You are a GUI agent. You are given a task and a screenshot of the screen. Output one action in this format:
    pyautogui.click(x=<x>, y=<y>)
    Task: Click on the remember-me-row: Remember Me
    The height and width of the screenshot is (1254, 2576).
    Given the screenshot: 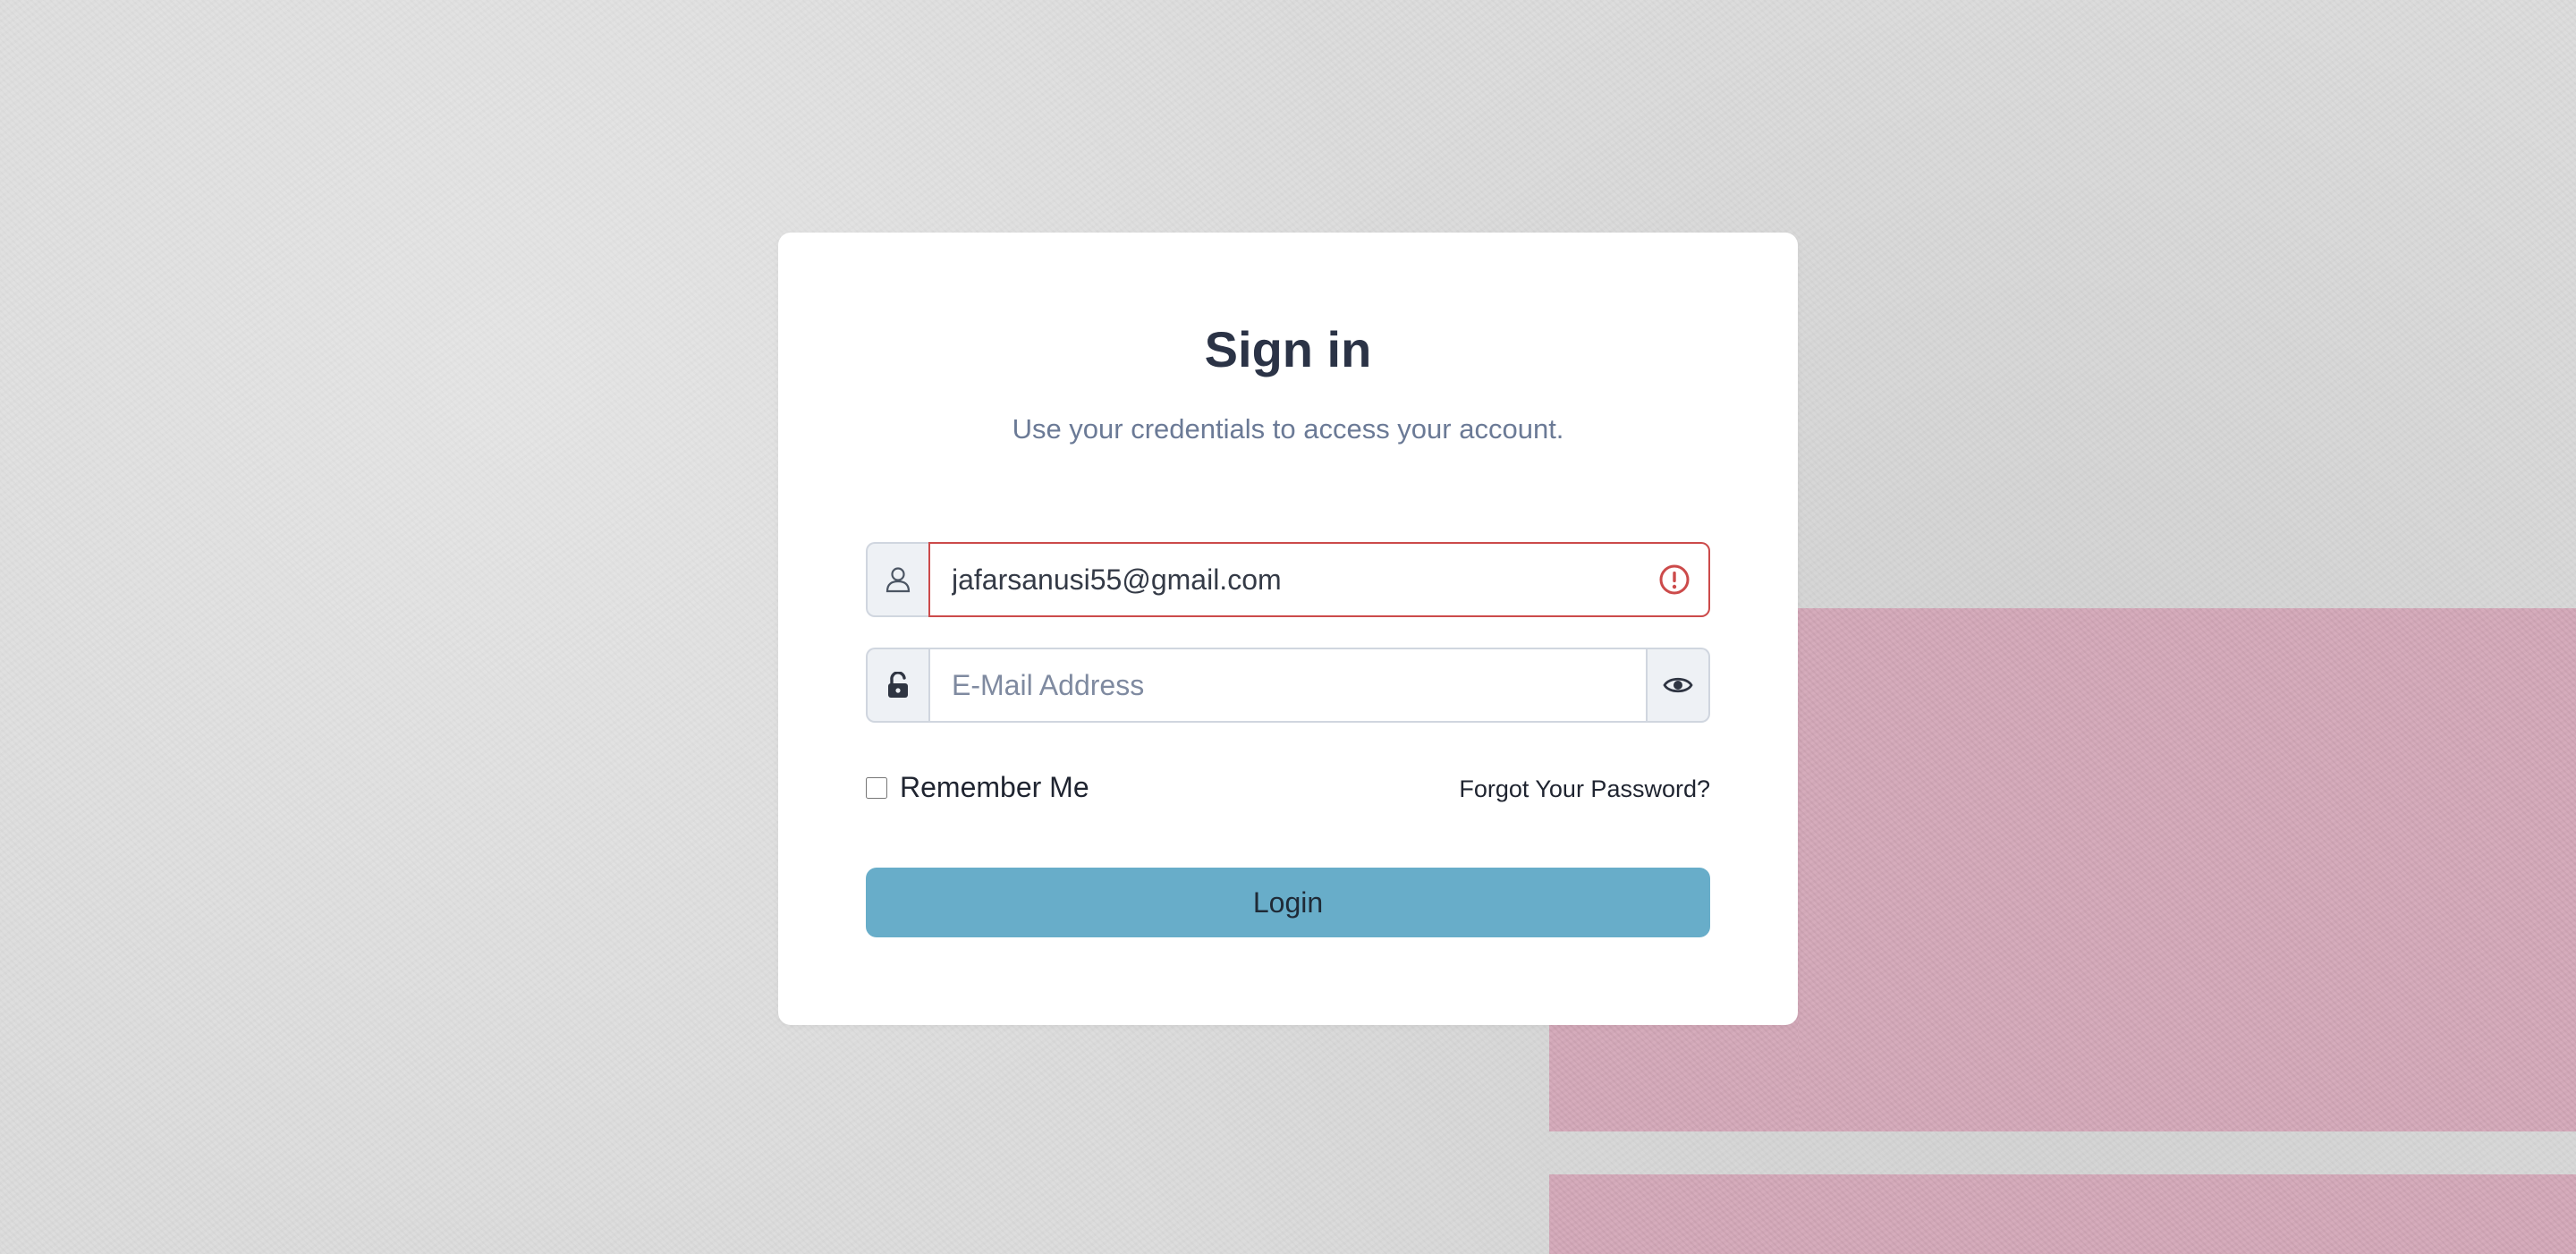 What is the action you would take?
    pyautogui.click(x=977, y=787)
    